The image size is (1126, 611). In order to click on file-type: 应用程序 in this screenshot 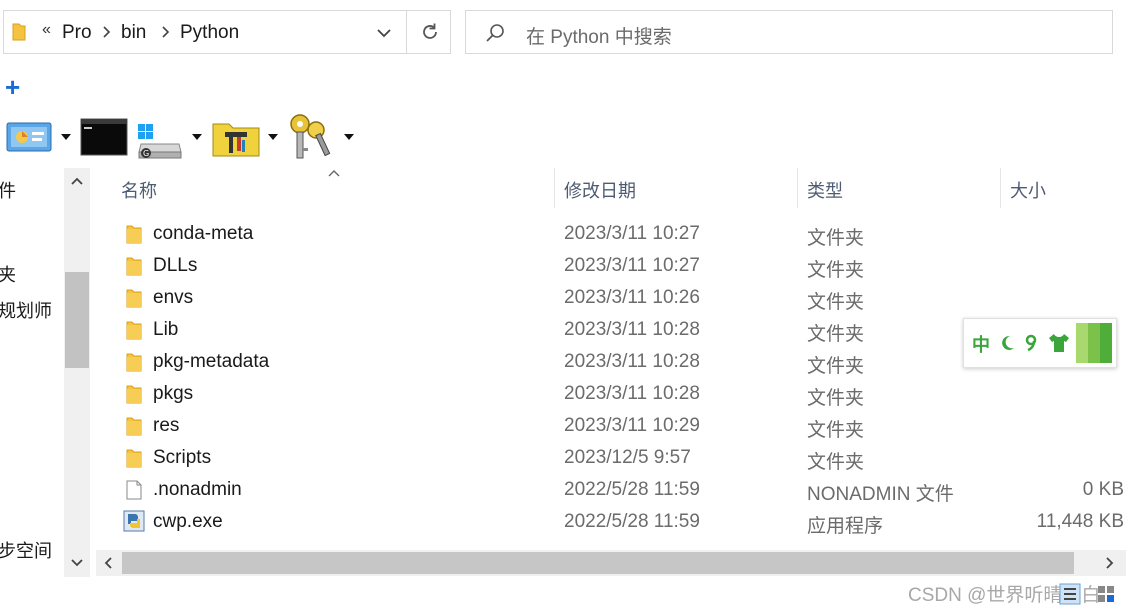, I will do `click(845, 526)`.